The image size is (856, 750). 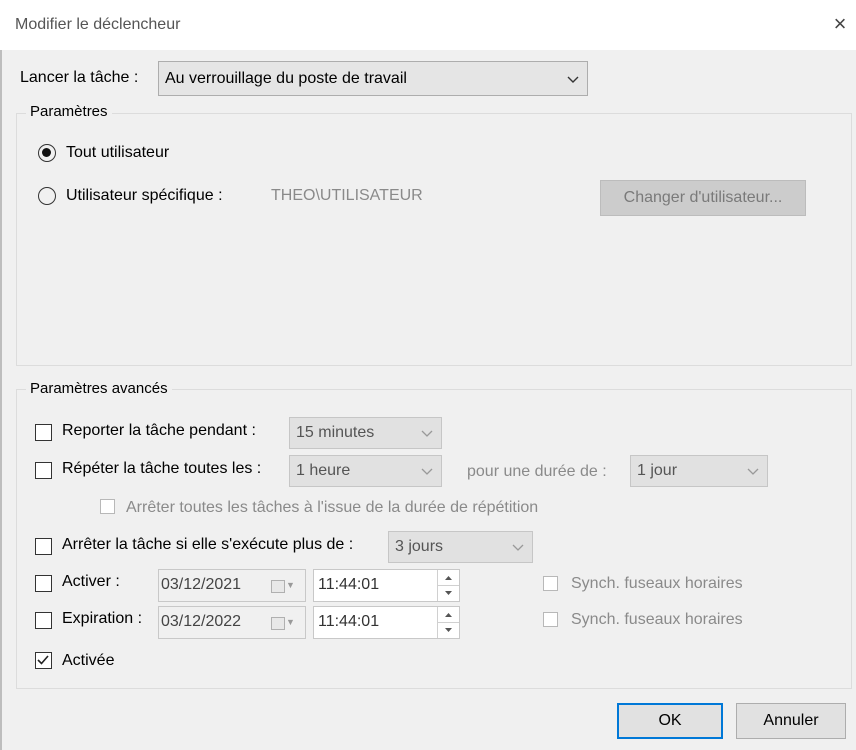 I want to click on duration-dropdown: 1 jour, so click(x=699, y=471).